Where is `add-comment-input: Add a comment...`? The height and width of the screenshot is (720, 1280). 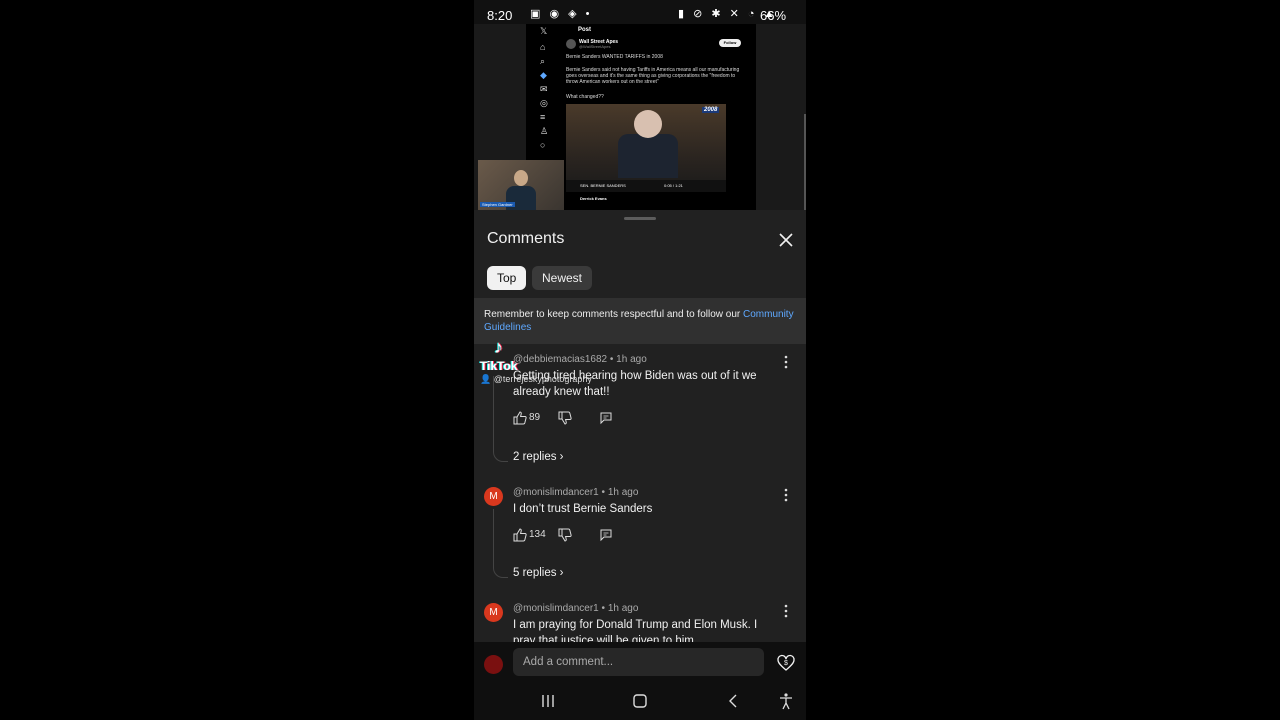
add-comment-input: Add a comment... is located at coordinates (638, 662).